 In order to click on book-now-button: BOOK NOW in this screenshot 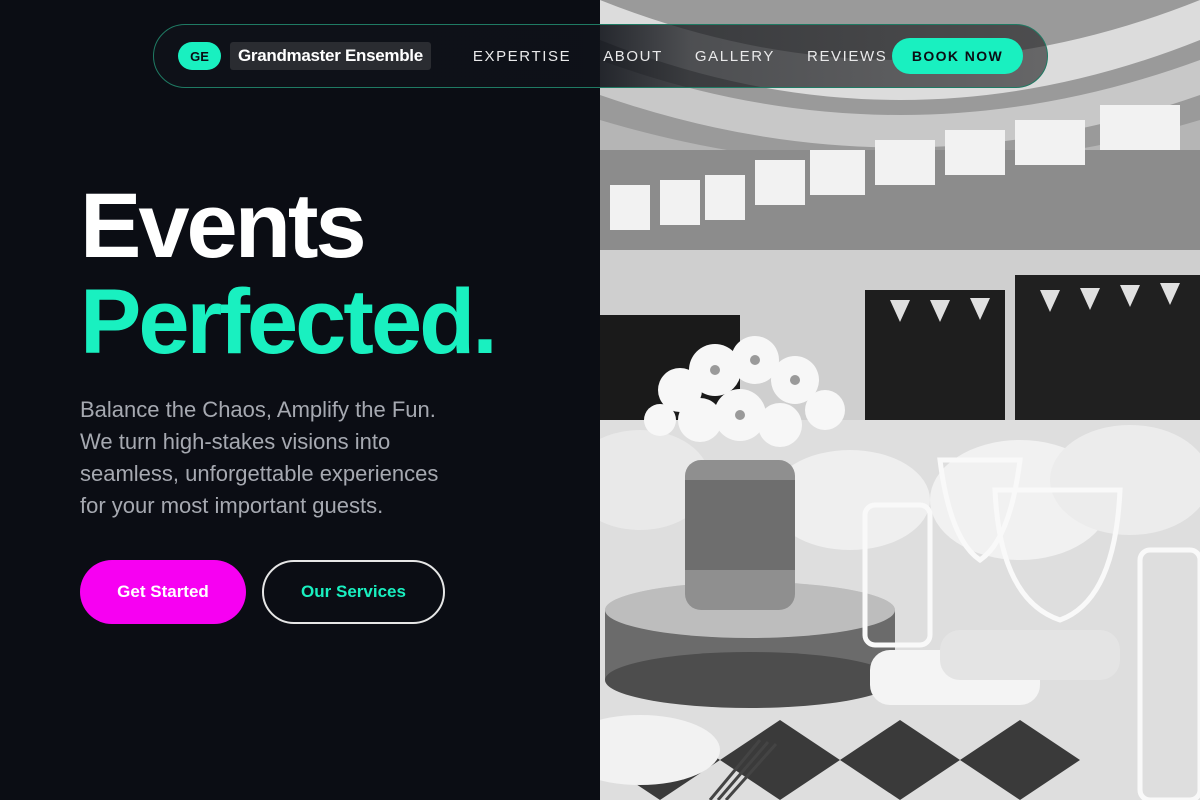, I will do `click(957, 56)`.